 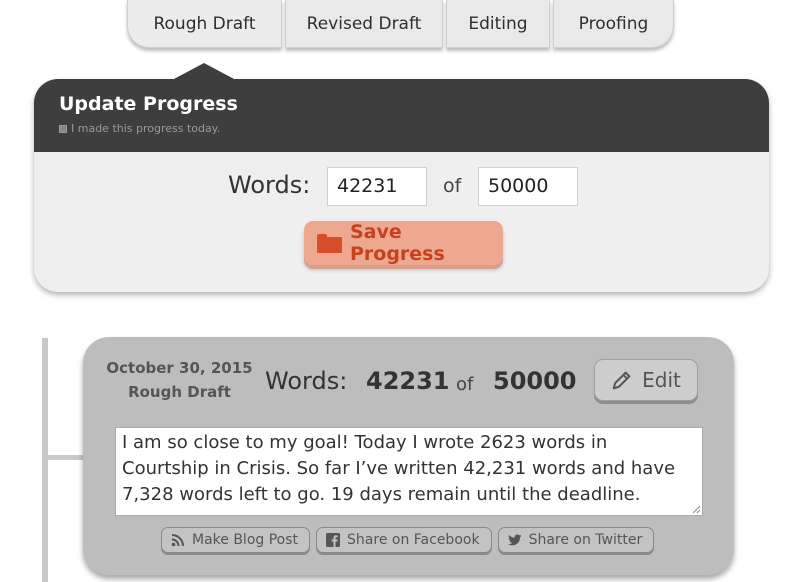 I want to click on progress-today-checkbox, so click(x=63, y=128).